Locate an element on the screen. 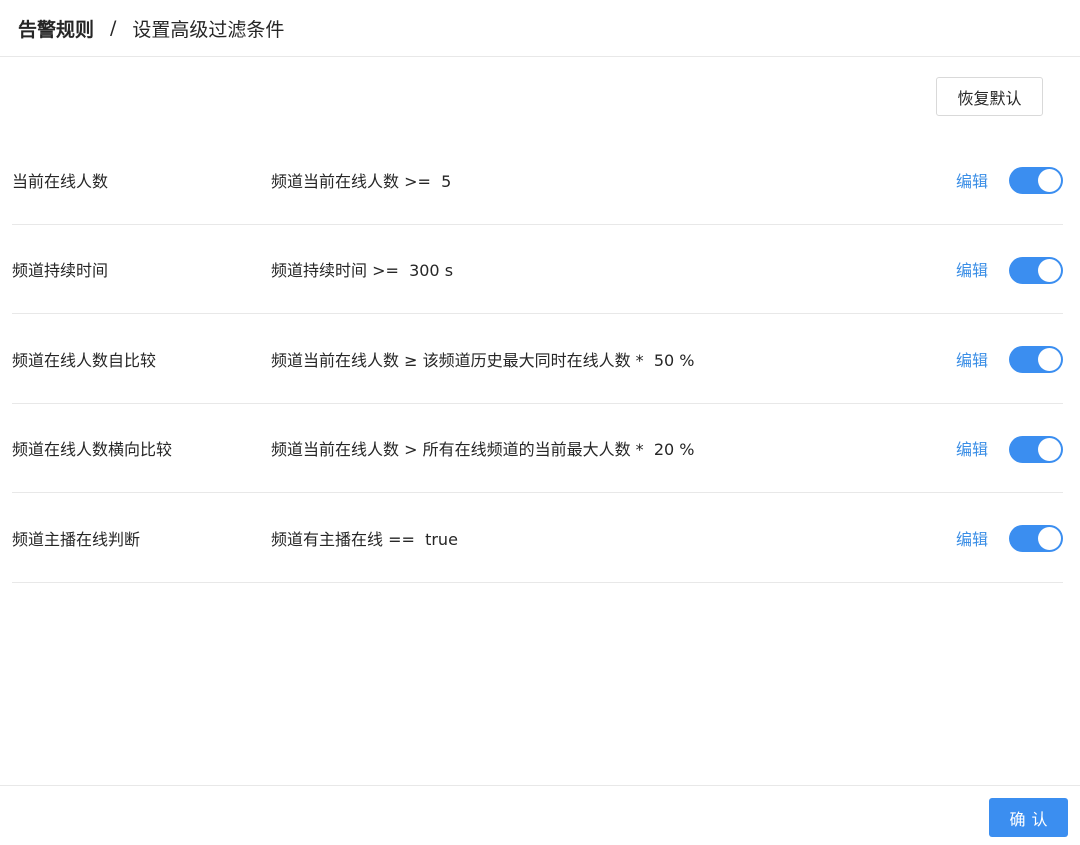 This screenshot has width=1080, height=845. rule-name: 当前在线人数 is located at coordinates (60, 181).